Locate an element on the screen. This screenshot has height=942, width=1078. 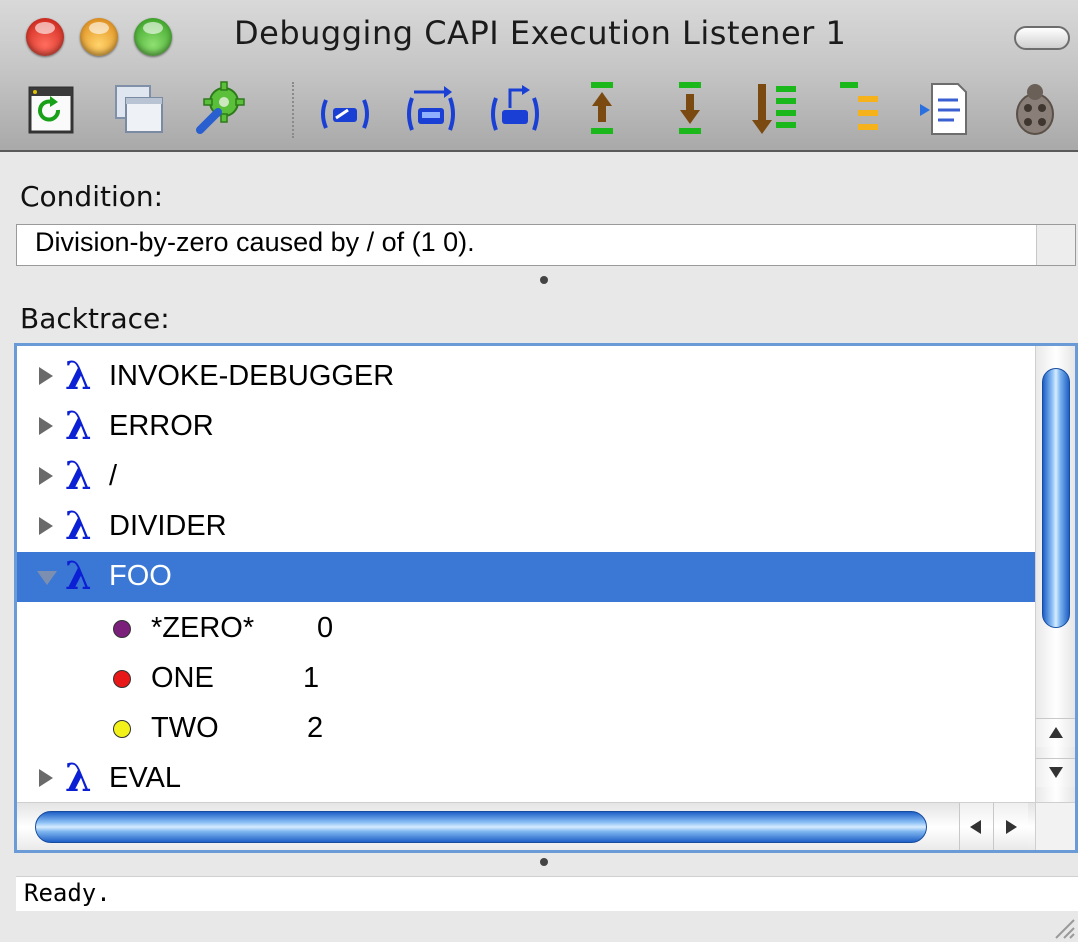
up-frame-button is located at coordinates (603, 109).